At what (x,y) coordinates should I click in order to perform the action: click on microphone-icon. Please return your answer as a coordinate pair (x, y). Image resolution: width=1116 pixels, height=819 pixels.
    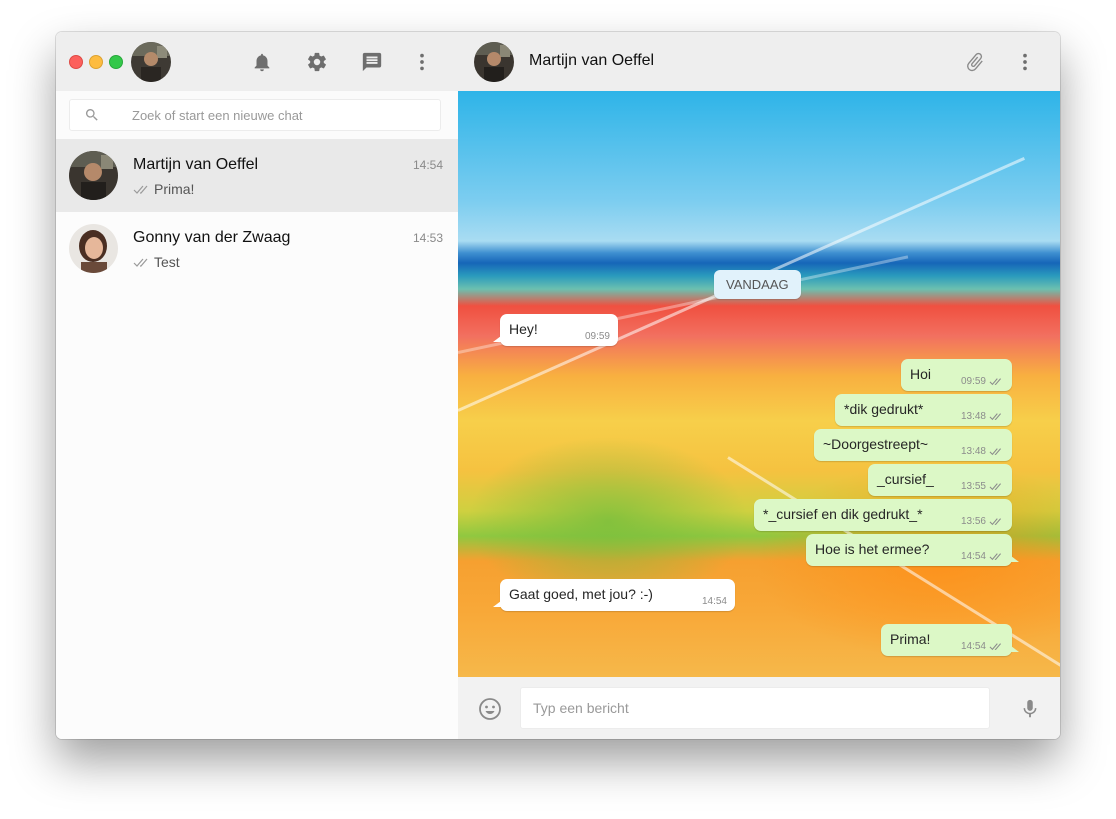
    Looking at the image, I should click on (1030, 709).